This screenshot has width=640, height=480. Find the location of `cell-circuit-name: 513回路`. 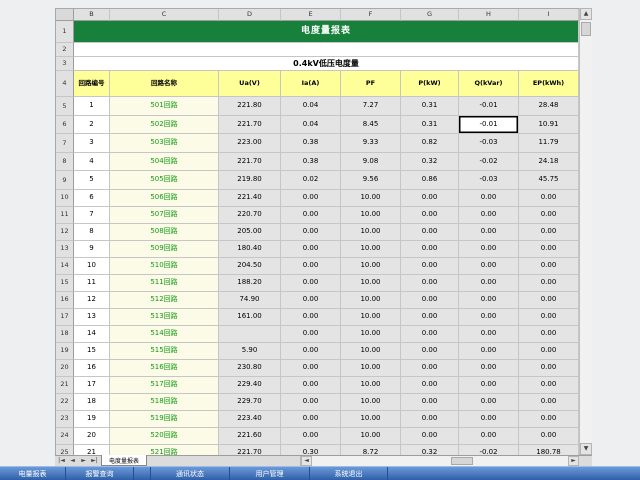

cell-circuit-name: 513回路 is located at coordinates (164, 317).